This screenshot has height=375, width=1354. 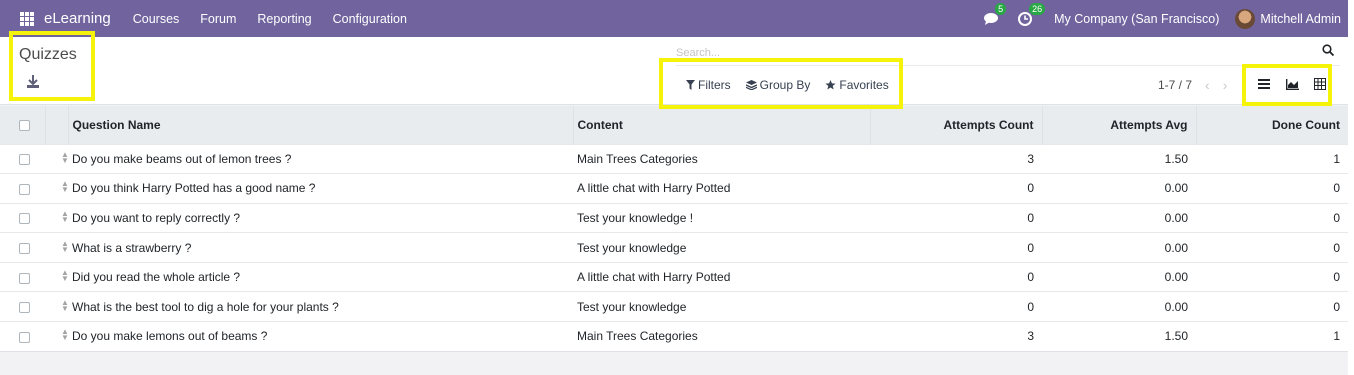 I want to click on search-input, so click(x=1002, y=53).